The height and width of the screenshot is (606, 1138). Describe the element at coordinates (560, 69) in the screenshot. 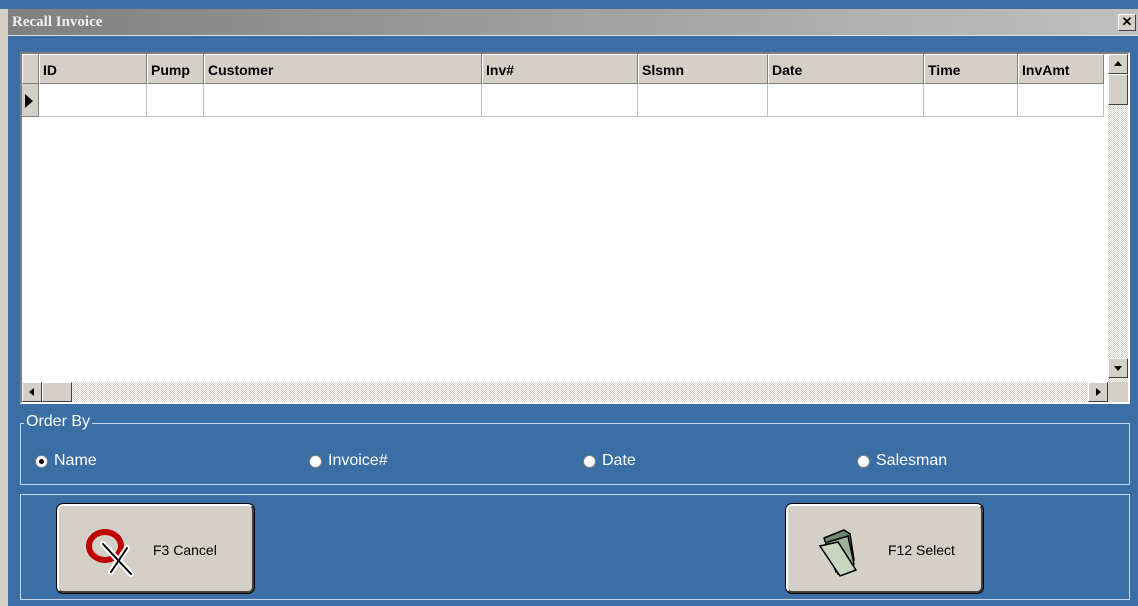

I see `col-header-inv: Inv#` at that location.